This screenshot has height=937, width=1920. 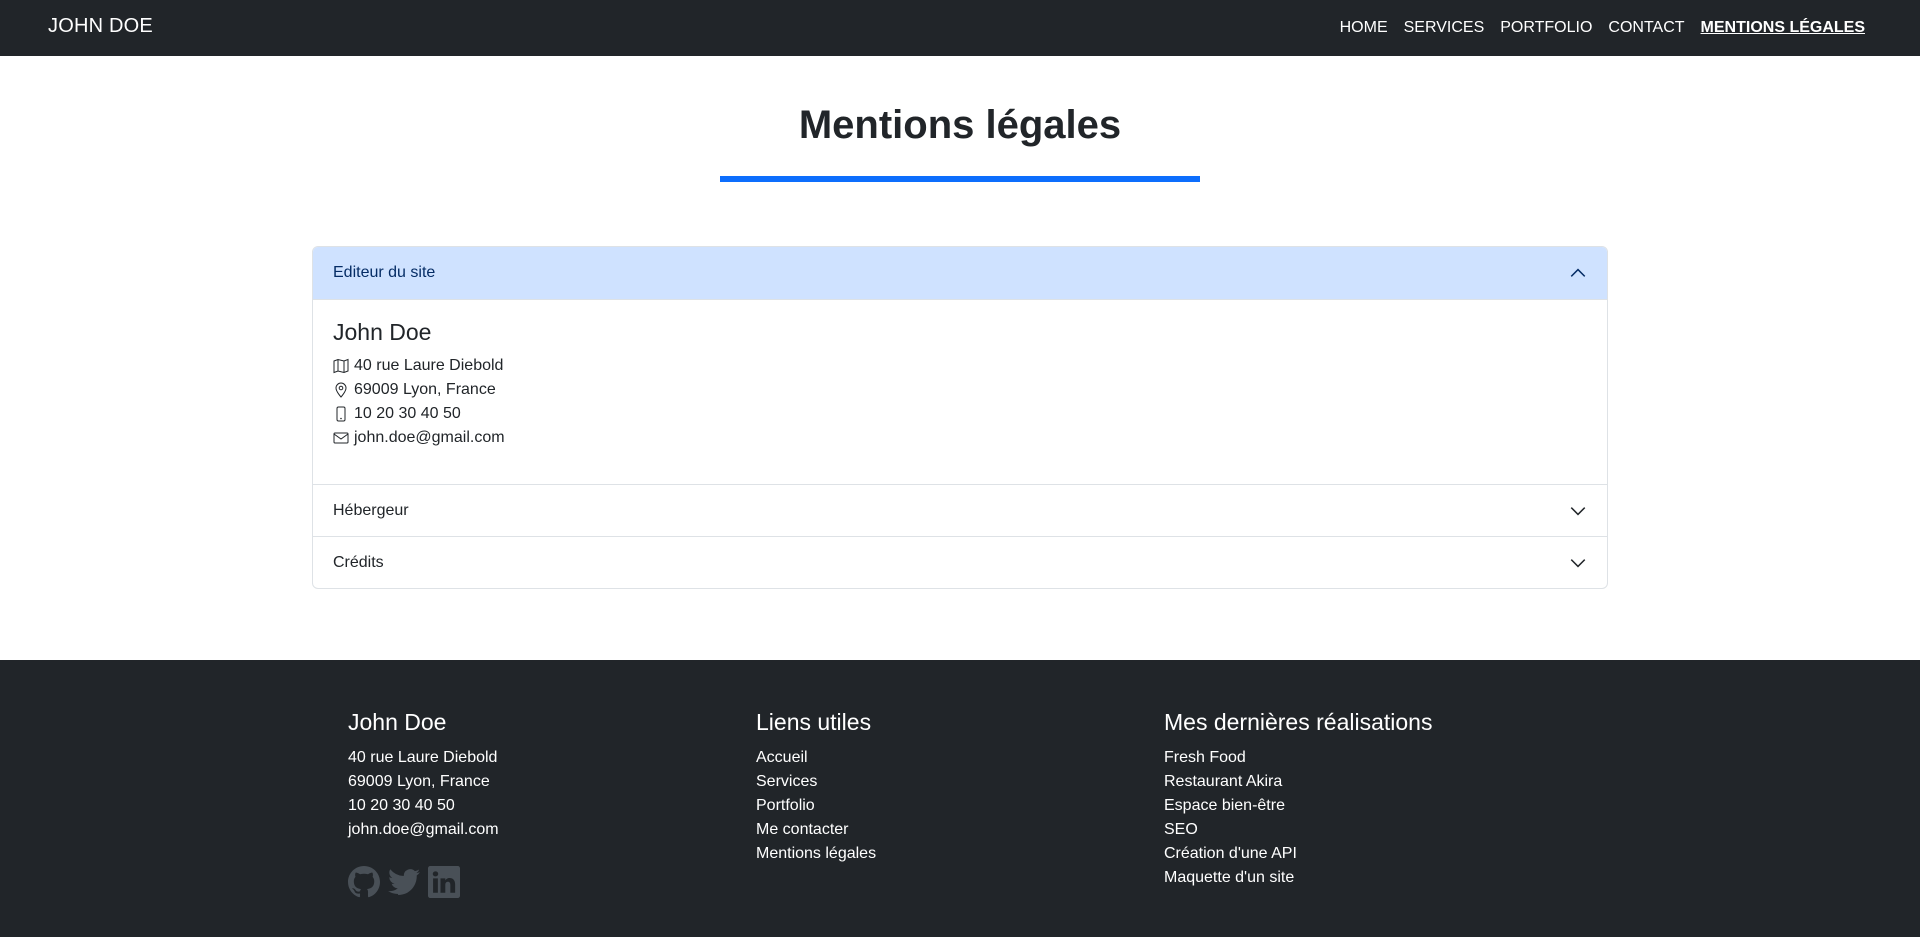 What do you see at coordinates (384, 272) in the screenshot?
I see `accordion-header-label: Editeur du site` at bounding box center [384, 272].